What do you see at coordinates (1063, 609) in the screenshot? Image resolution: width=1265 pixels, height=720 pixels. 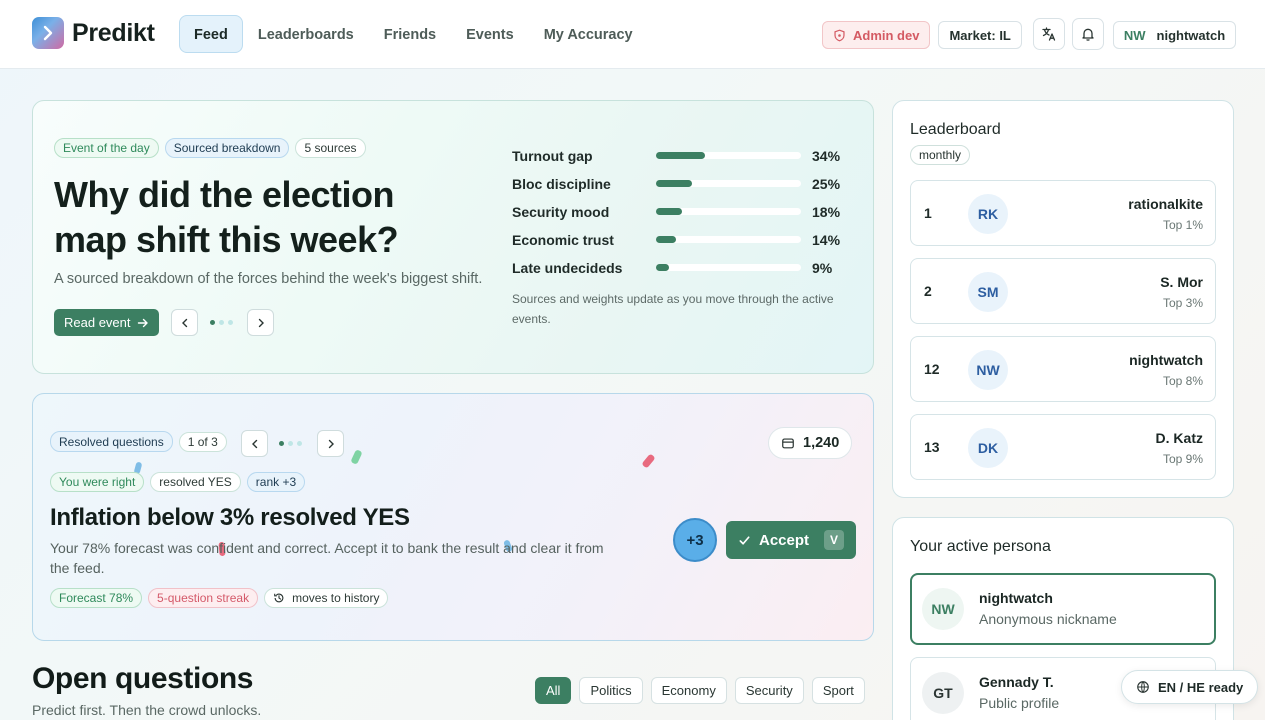 I see `persona-option-selected: NW nightwatch Anonymous nickname` at bounding box center [1063, 609].